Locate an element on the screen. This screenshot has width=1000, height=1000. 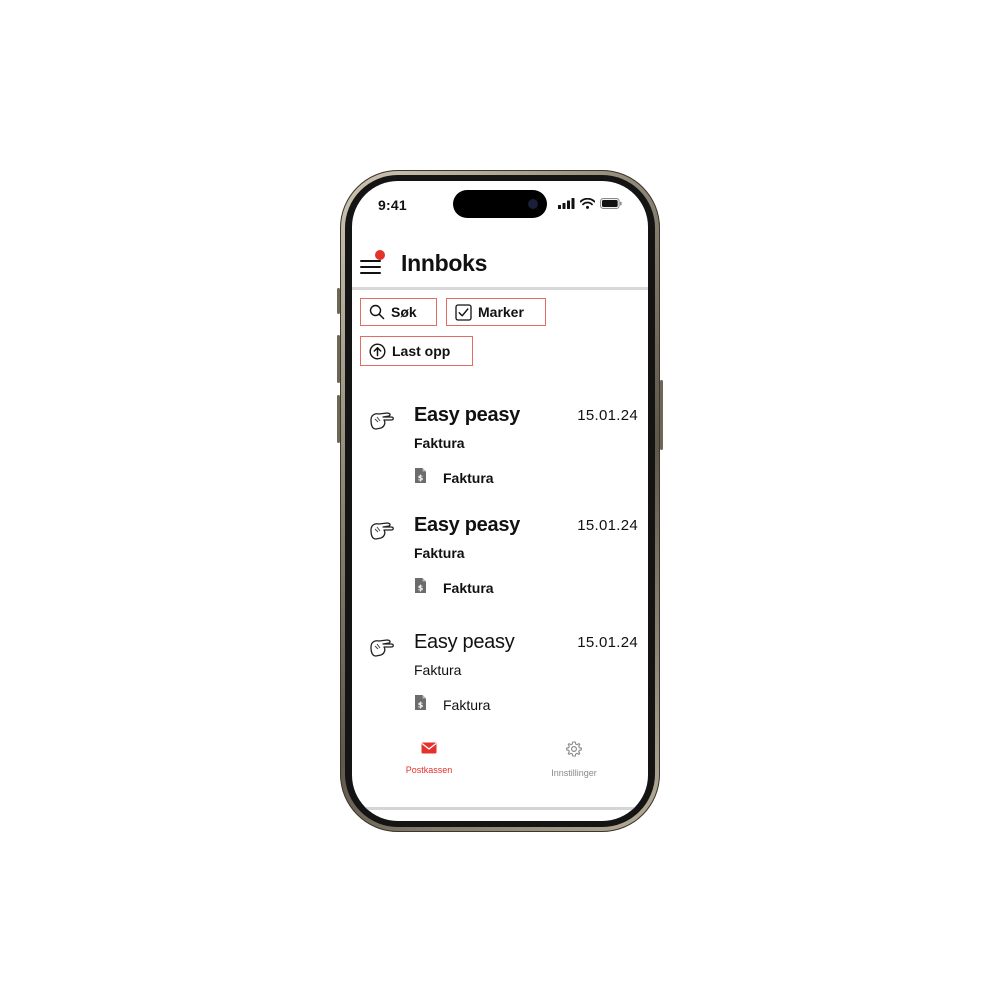
upload-button: Last opp is located at coordinates (416, 351).